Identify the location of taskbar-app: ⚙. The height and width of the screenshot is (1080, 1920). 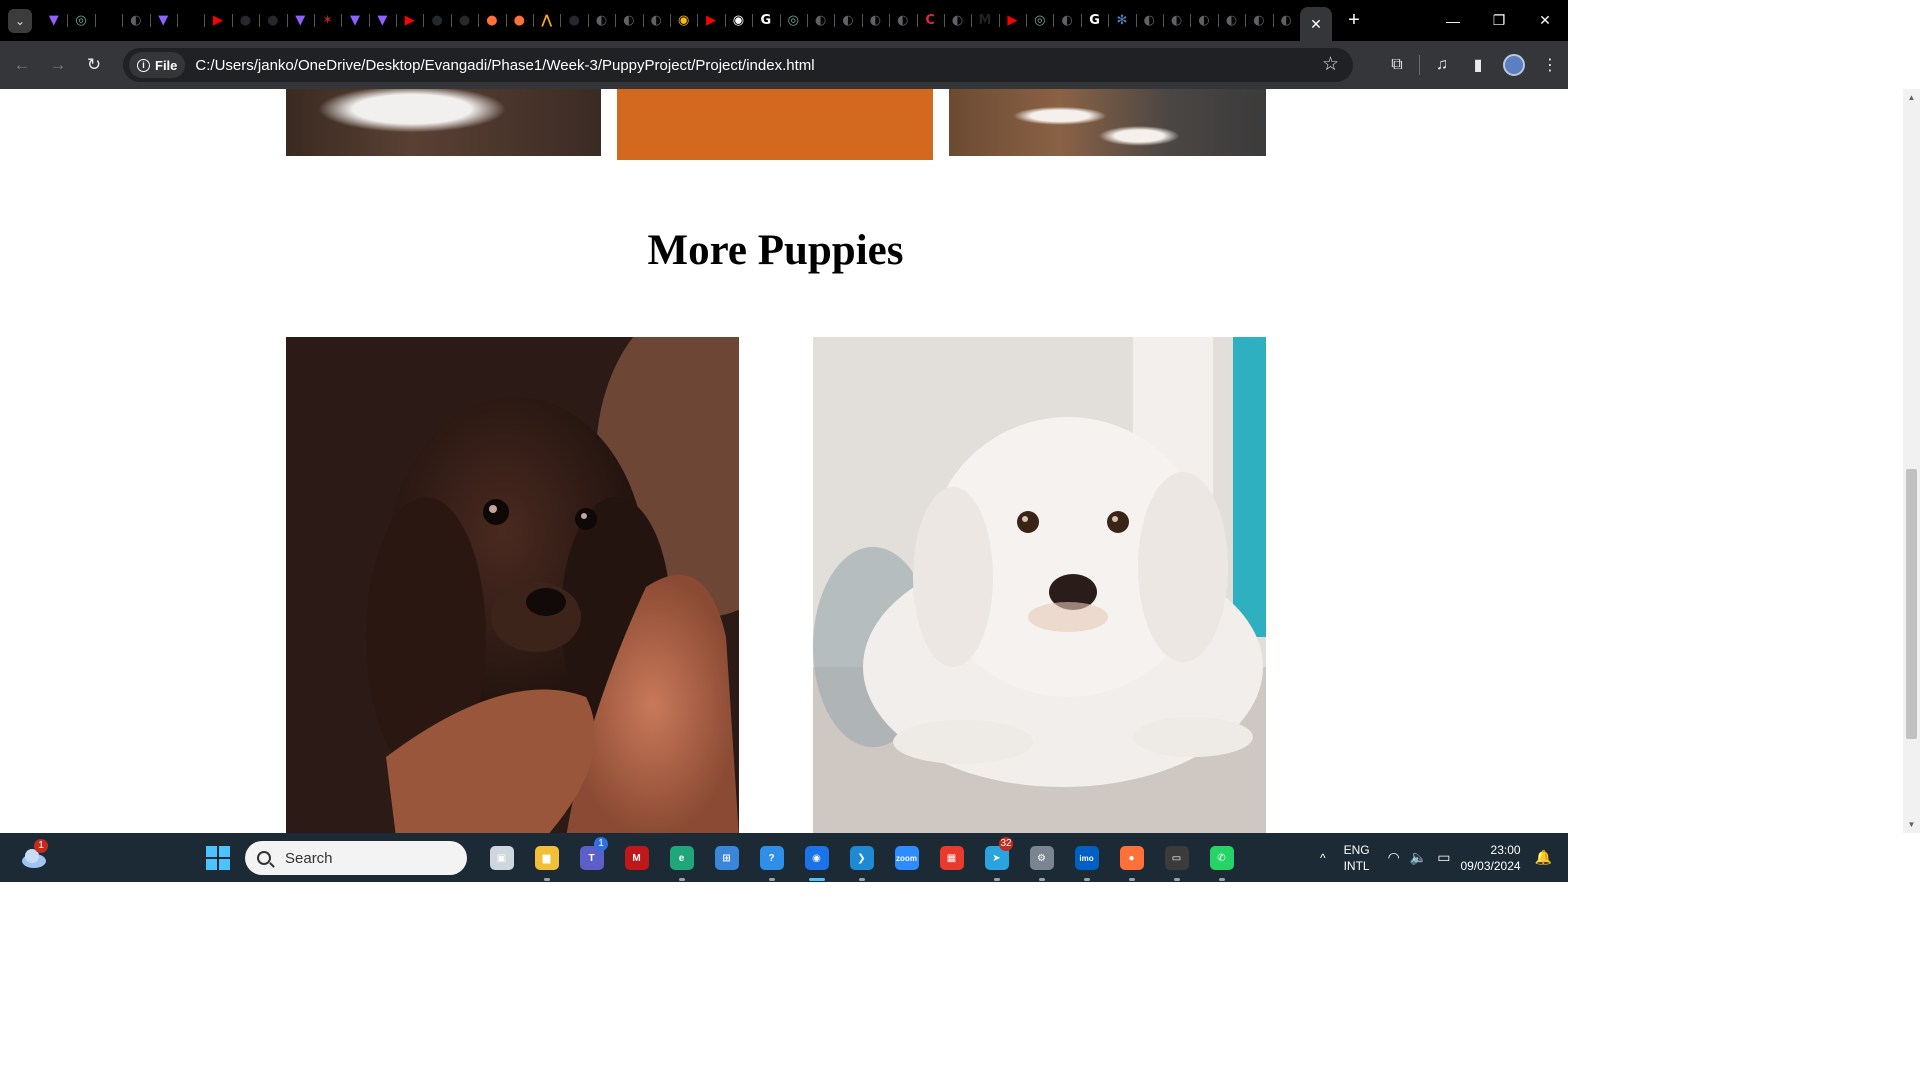
(1041, 861).